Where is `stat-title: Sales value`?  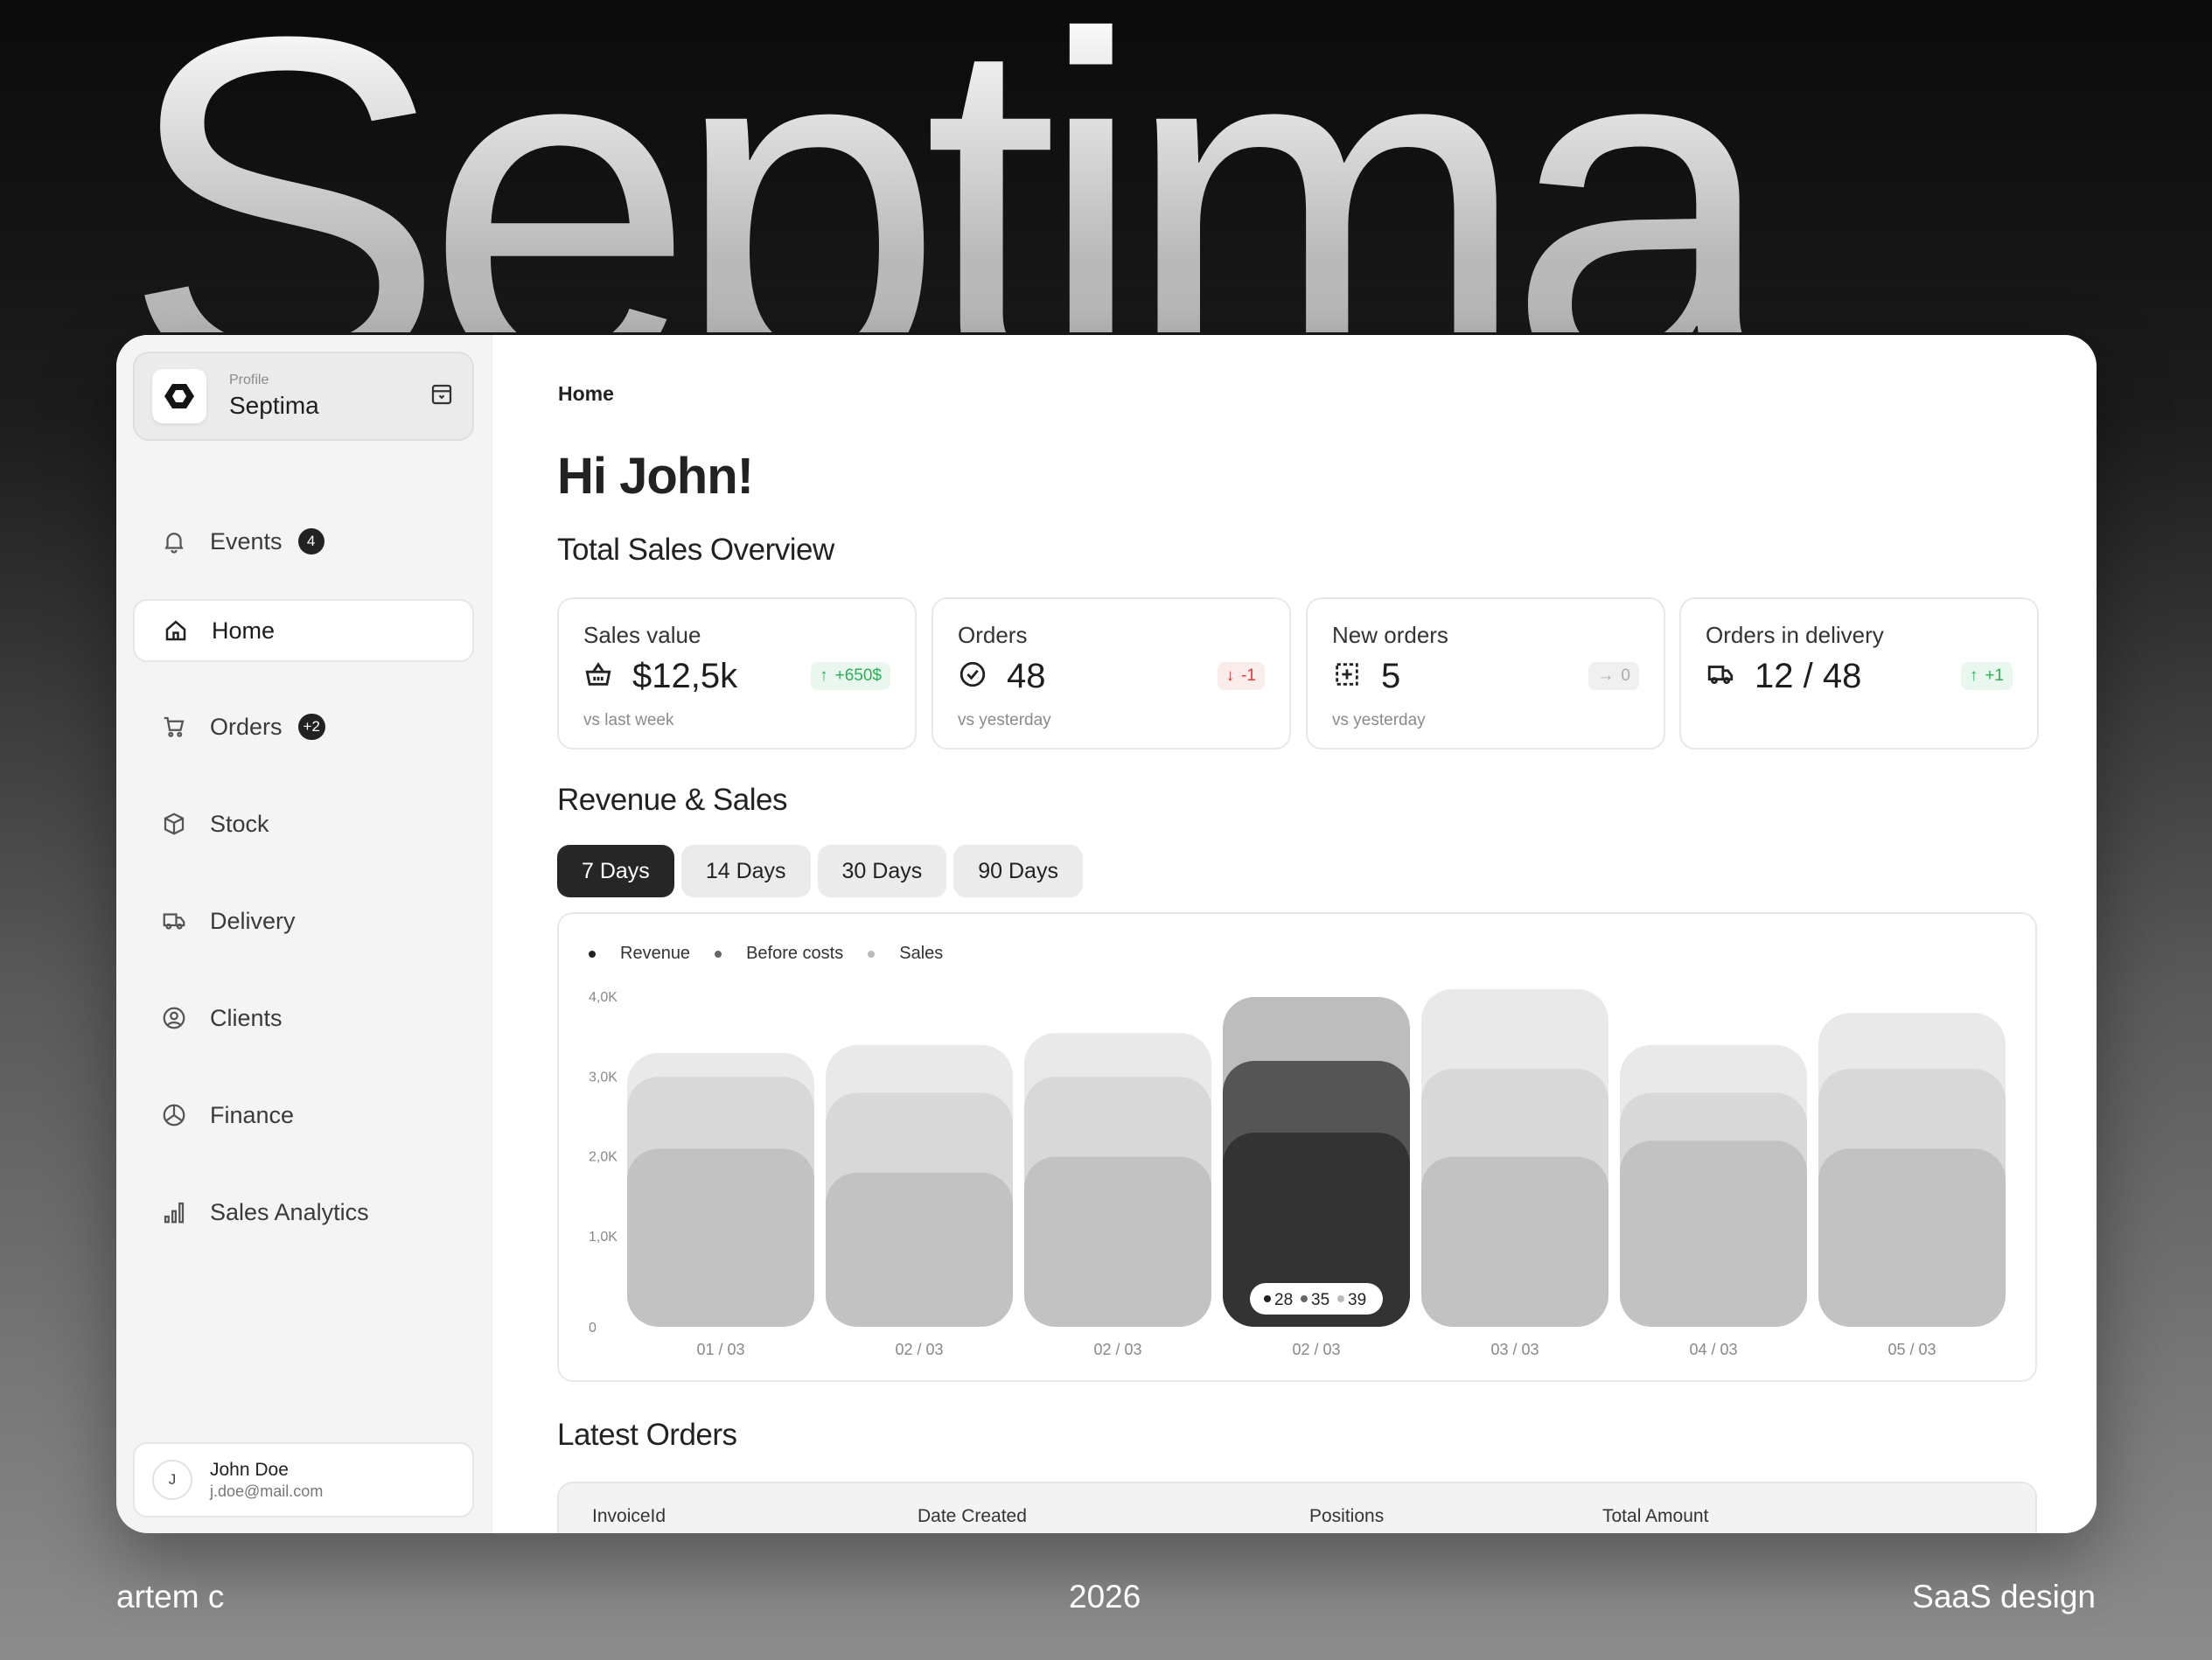 stat-title: Sales value is located at coordinates (642, 635).